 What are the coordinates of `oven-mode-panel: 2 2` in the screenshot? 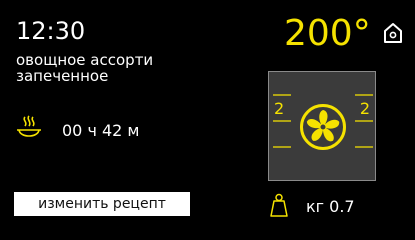 It's located at (322, 126).